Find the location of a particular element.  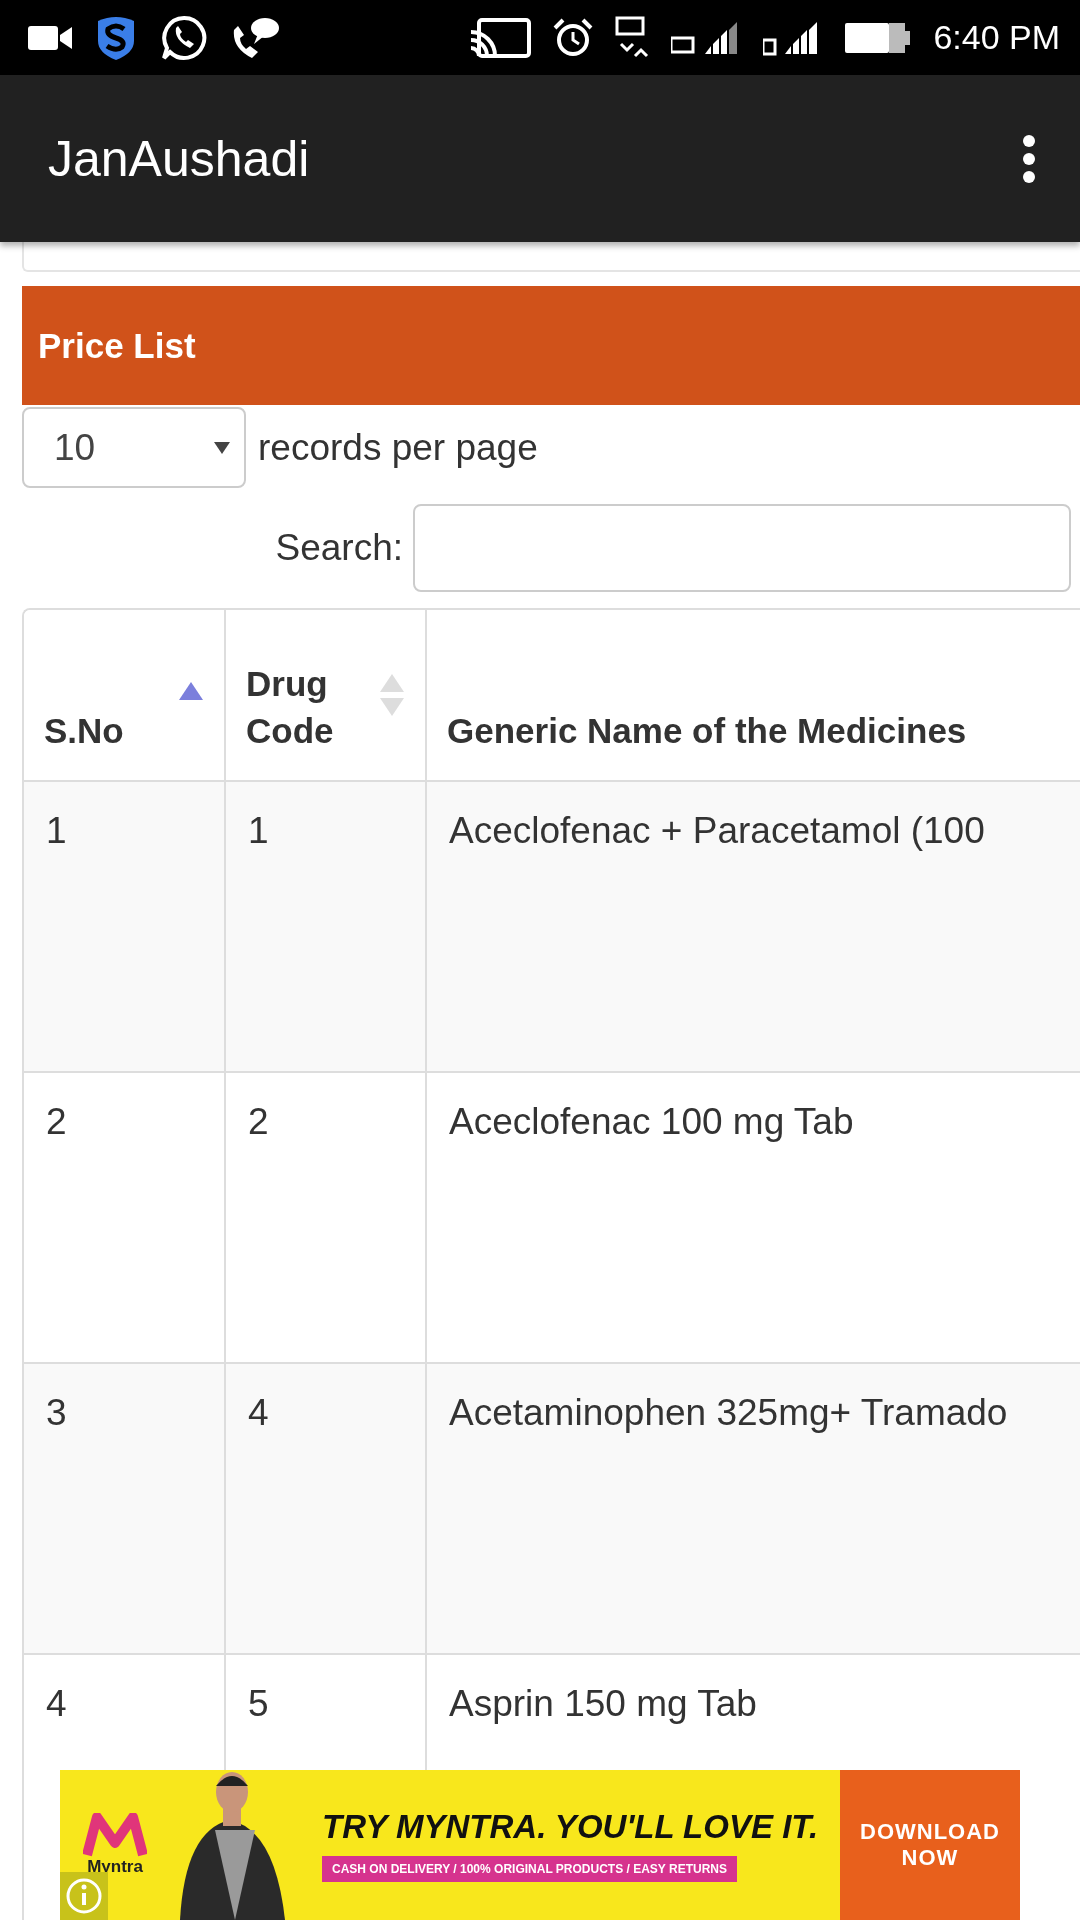

ad-banner: Myntra TRY MYNTRA. YOU'LL LOVE IT. CASH ON DELIVERY / 100% ORIGINAL PRODUCTS / EASY RETURNS DOWNLOAD NOW is located at coordinates (540, 1845).